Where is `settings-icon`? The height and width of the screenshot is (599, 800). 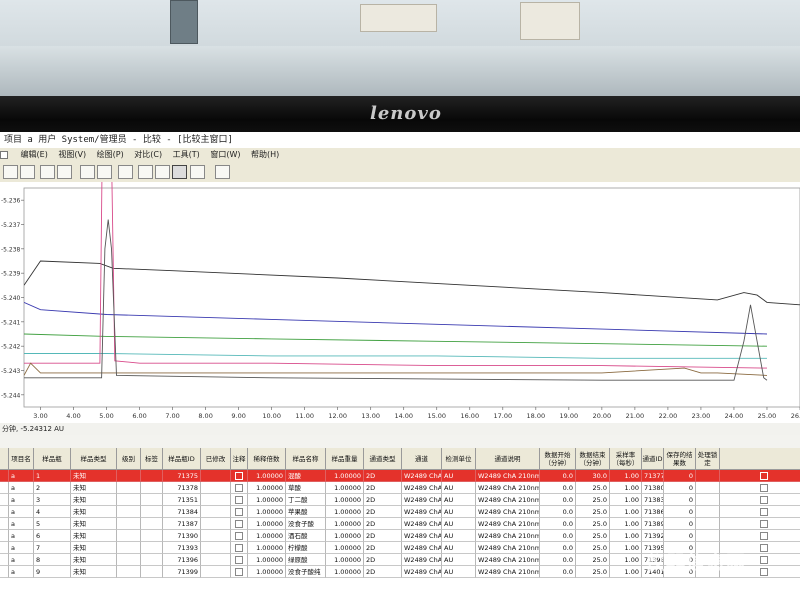
settings-icon is located at coordinates (222, 172).